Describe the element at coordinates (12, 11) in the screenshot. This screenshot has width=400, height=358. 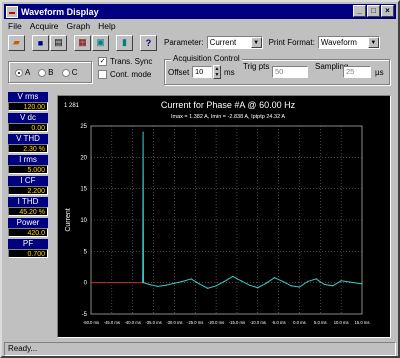
I see `app-icon` at that location.